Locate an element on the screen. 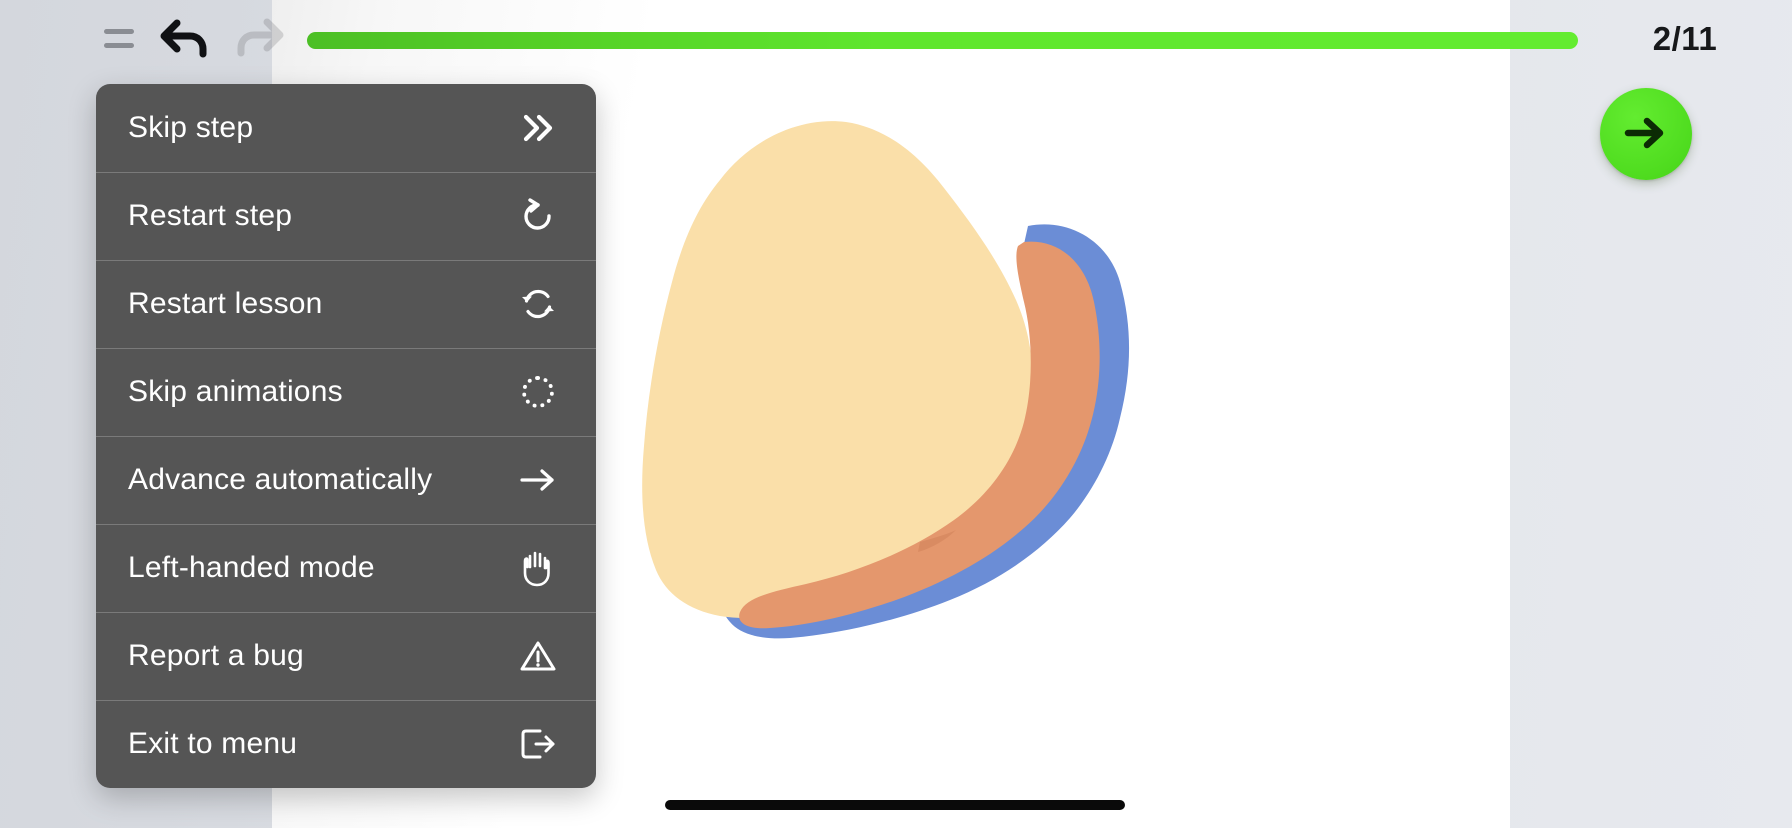  menu-toggle-button is located at coordinates (119, 38).